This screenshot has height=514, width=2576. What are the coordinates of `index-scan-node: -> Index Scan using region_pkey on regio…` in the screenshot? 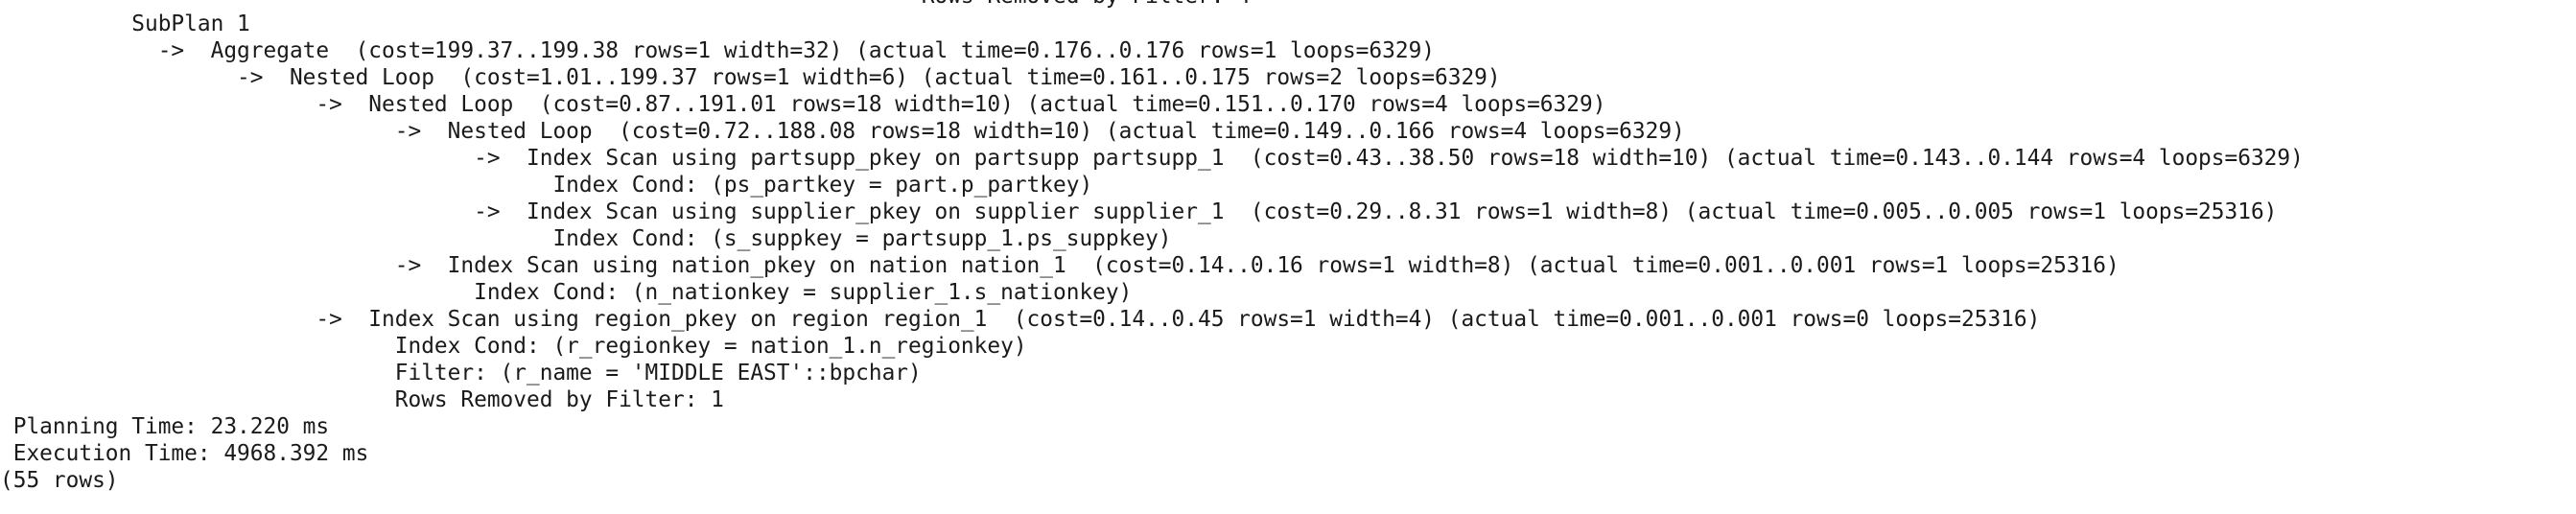 It's located at (1020, 320).